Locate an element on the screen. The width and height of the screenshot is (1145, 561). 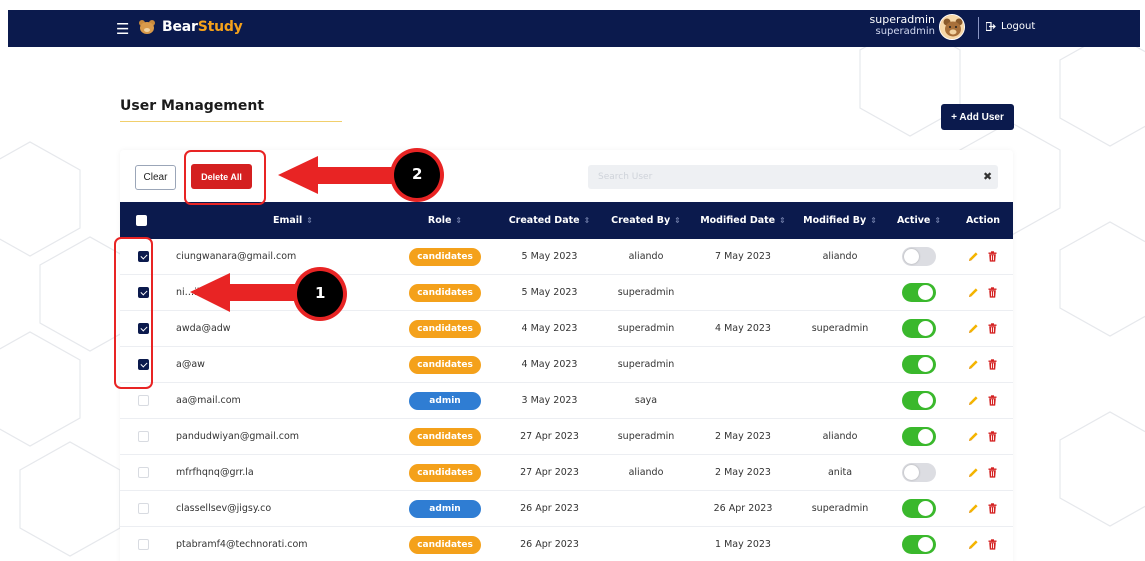
search-user-input is located at coordinates (793, 177).